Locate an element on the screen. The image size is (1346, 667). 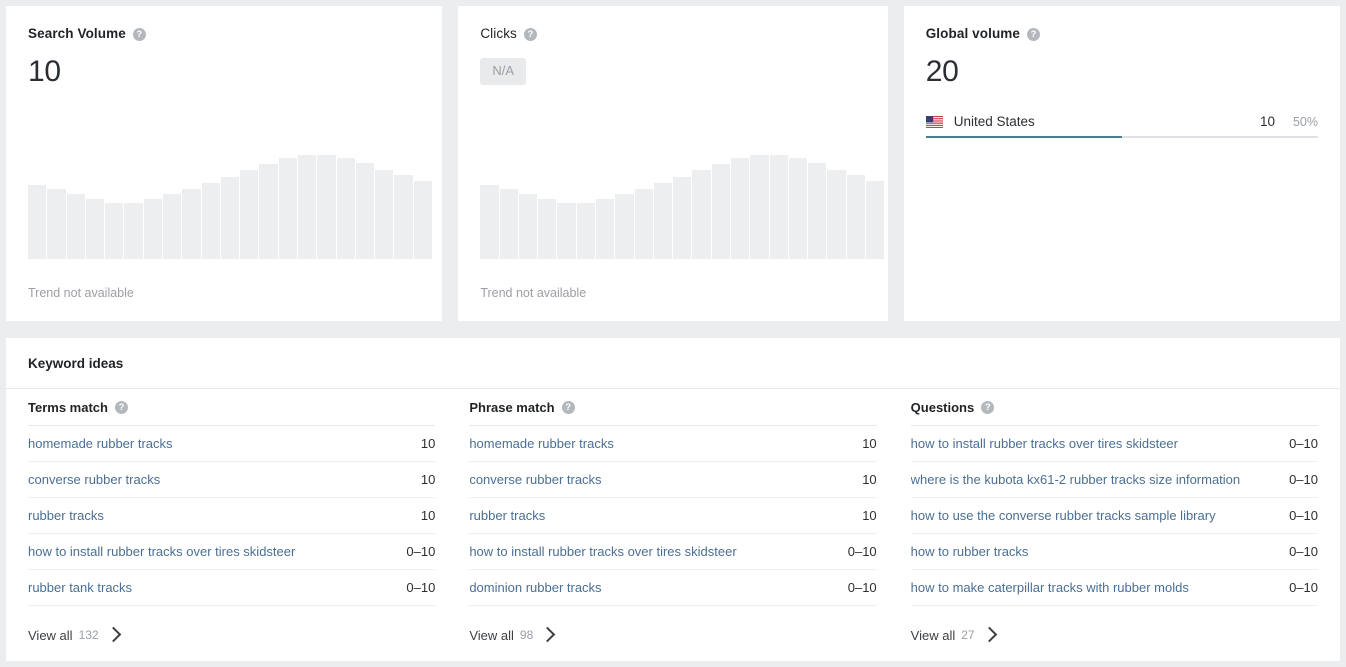
keyword-row: how to rubber tracks 0–10 is located at coordinates (1114, 552).